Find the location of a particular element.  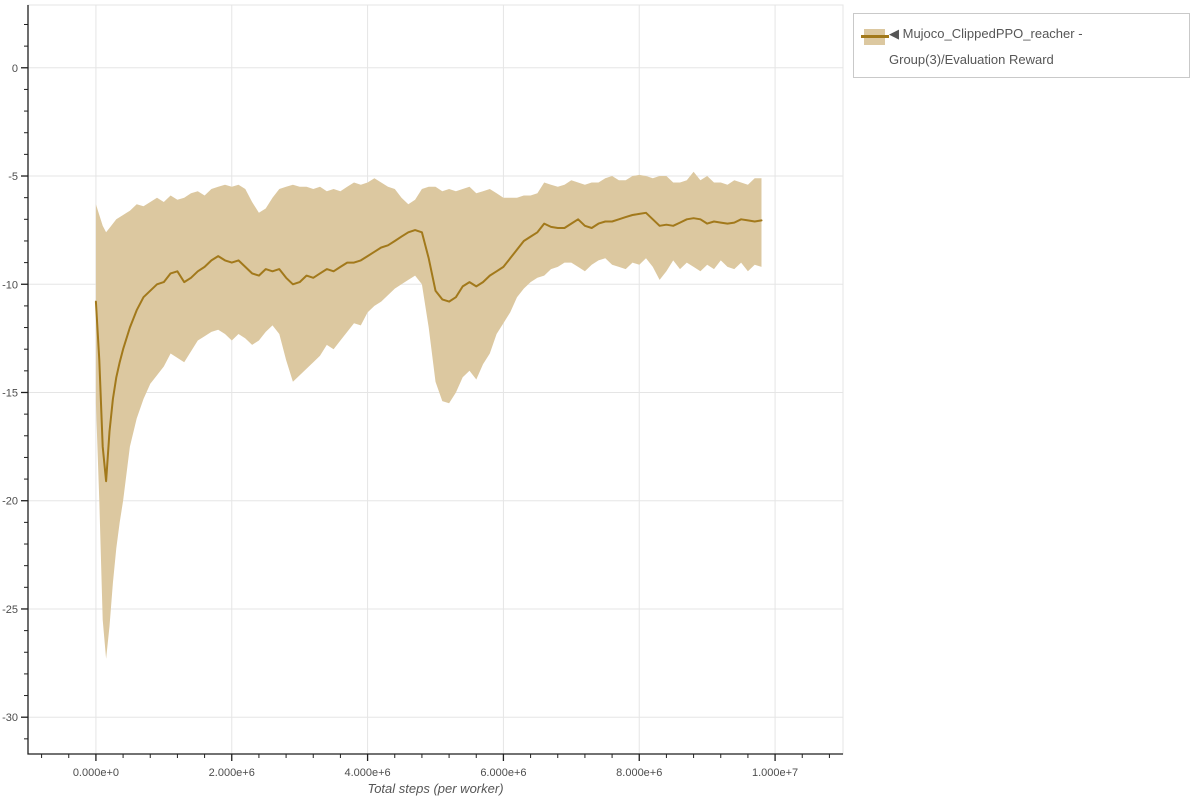

x-tick-label: 2.000e+6 is located at coordinates (232, 773).